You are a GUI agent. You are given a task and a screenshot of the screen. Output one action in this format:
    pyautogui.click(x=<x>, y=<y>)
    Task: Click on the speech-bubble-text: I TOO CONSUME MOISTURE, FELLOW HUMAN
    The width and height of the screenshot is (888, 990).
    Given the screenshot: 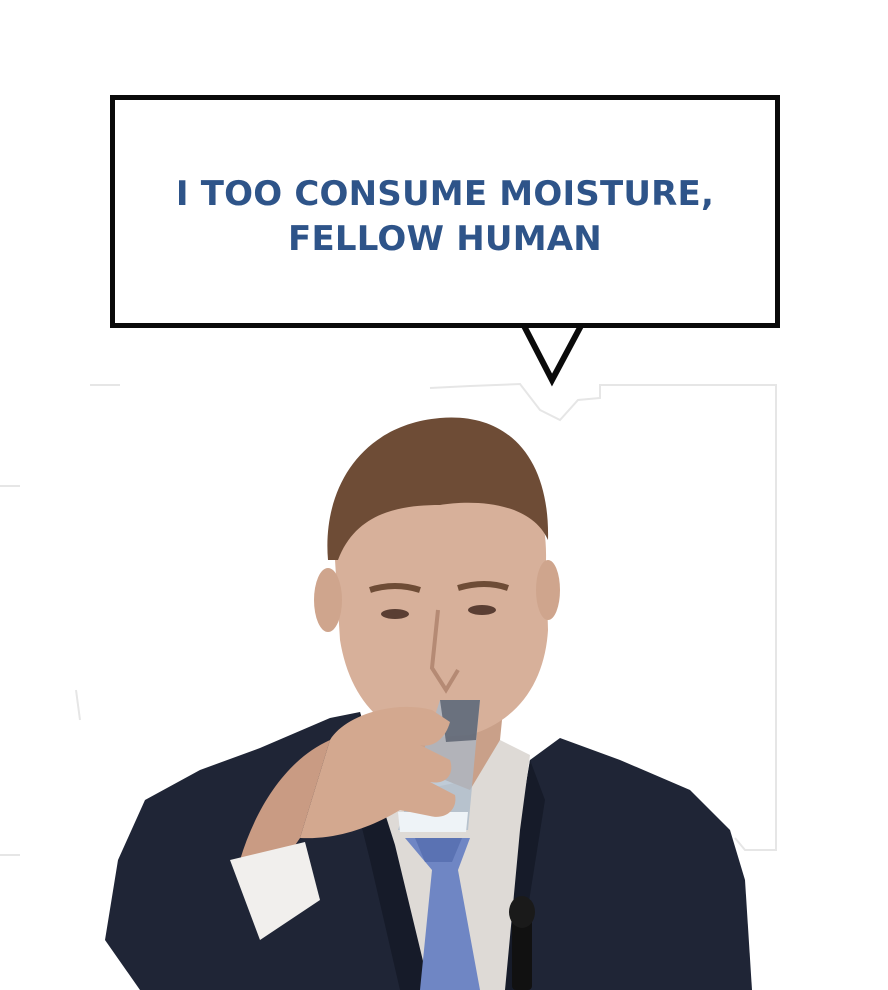 What is the action you would take?
    pyautogui.click(x=445, y=217)
    